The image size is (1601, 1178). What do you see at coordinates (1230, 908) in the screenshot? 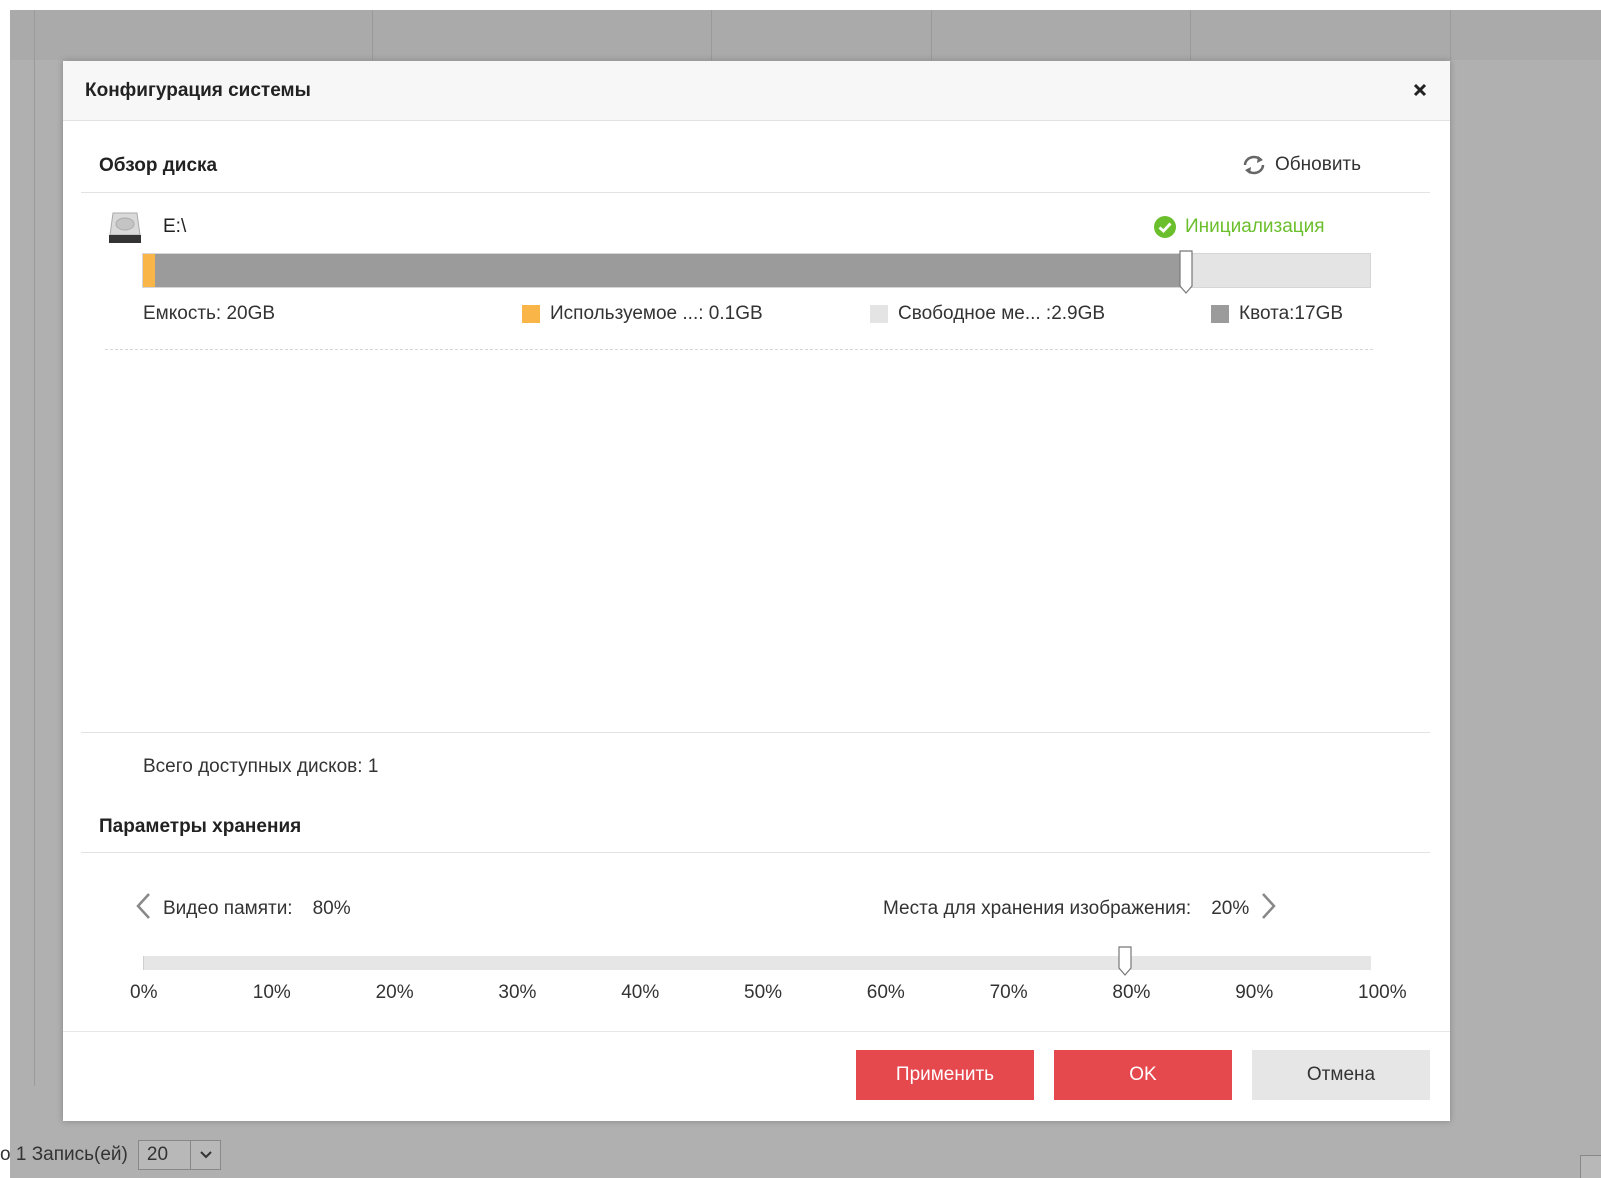
I see `image-ratio-value: 20%` at bounding box center [1230, 908].